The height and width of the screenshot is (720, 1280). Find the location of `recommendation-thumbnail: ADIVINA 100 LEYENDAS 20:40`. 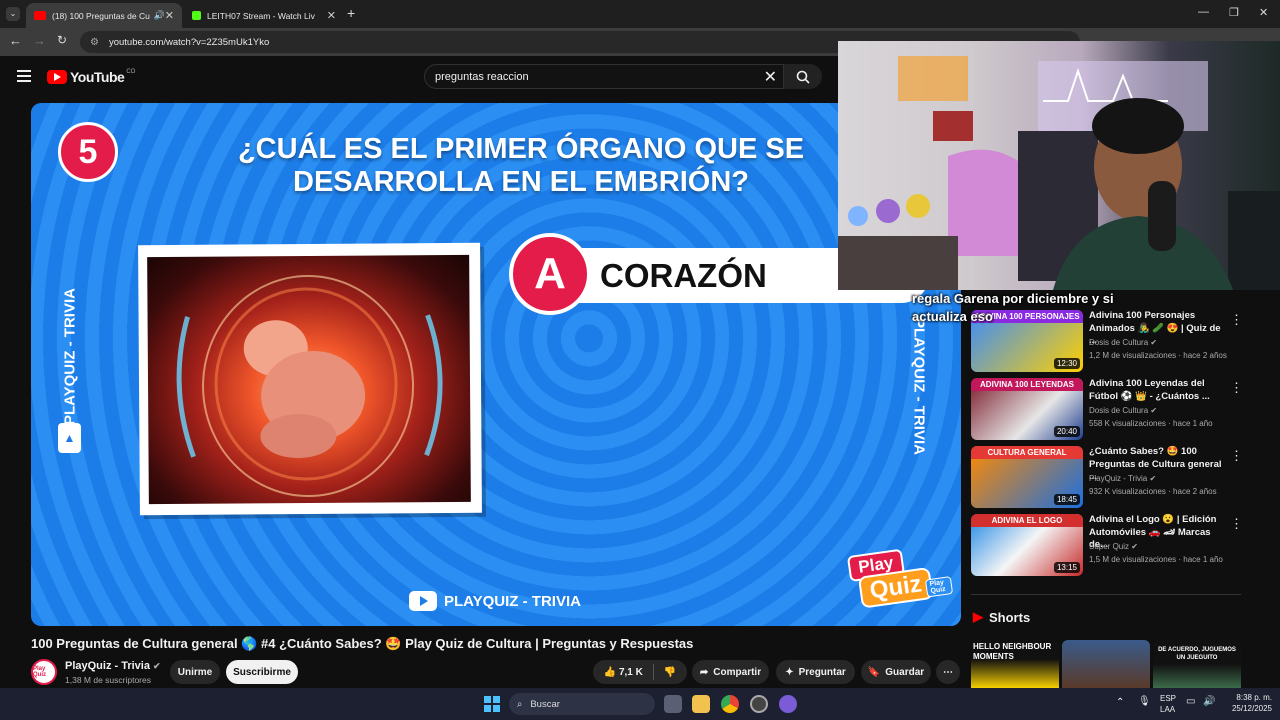

recommendation-thumbnail: ADIVINA 100 LEYENDAS 20:40 is located at coordinates (1027, 409).